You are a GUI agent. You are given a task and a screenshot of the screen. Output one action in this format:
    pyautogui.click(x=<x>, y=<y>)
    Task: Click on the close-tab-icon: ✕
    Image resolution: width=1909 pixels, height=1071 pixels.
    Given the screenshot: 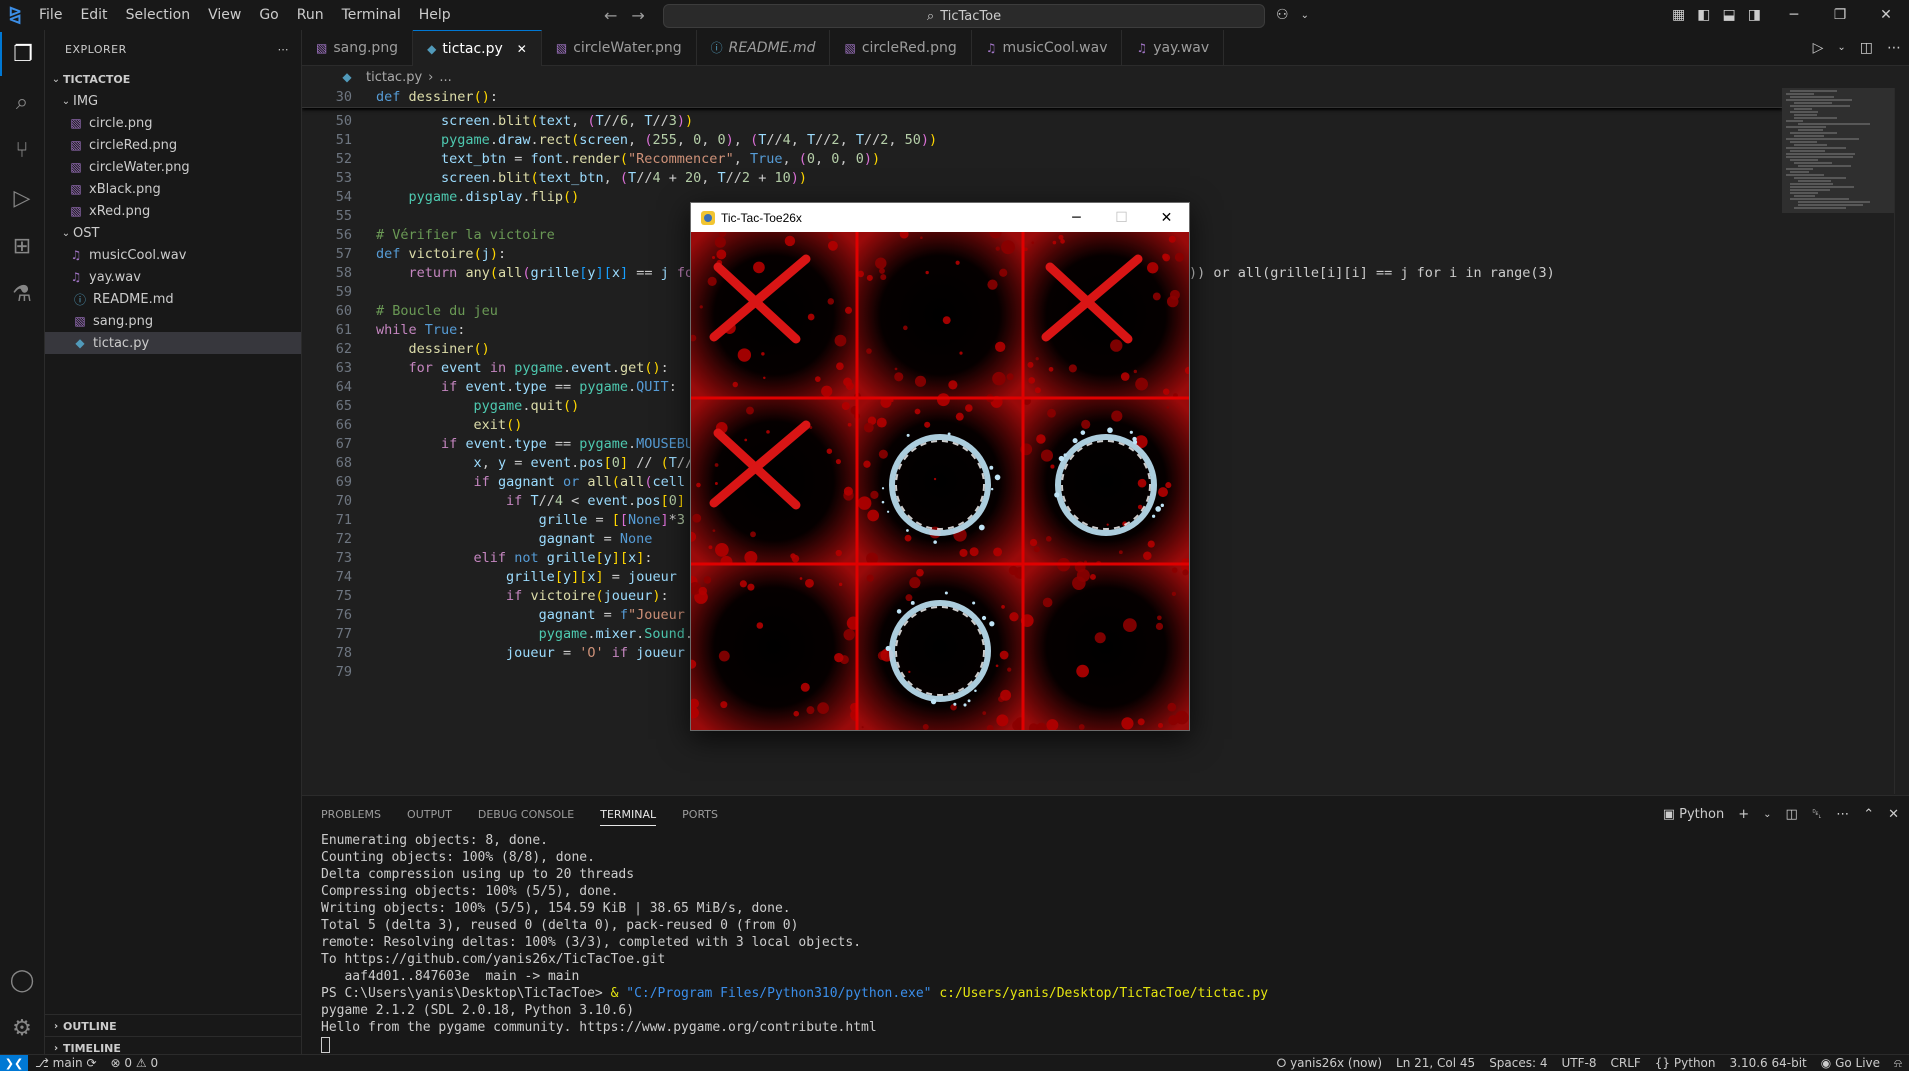 What is the action you would take?
    pyautogui.click(x=522, y=49)
    